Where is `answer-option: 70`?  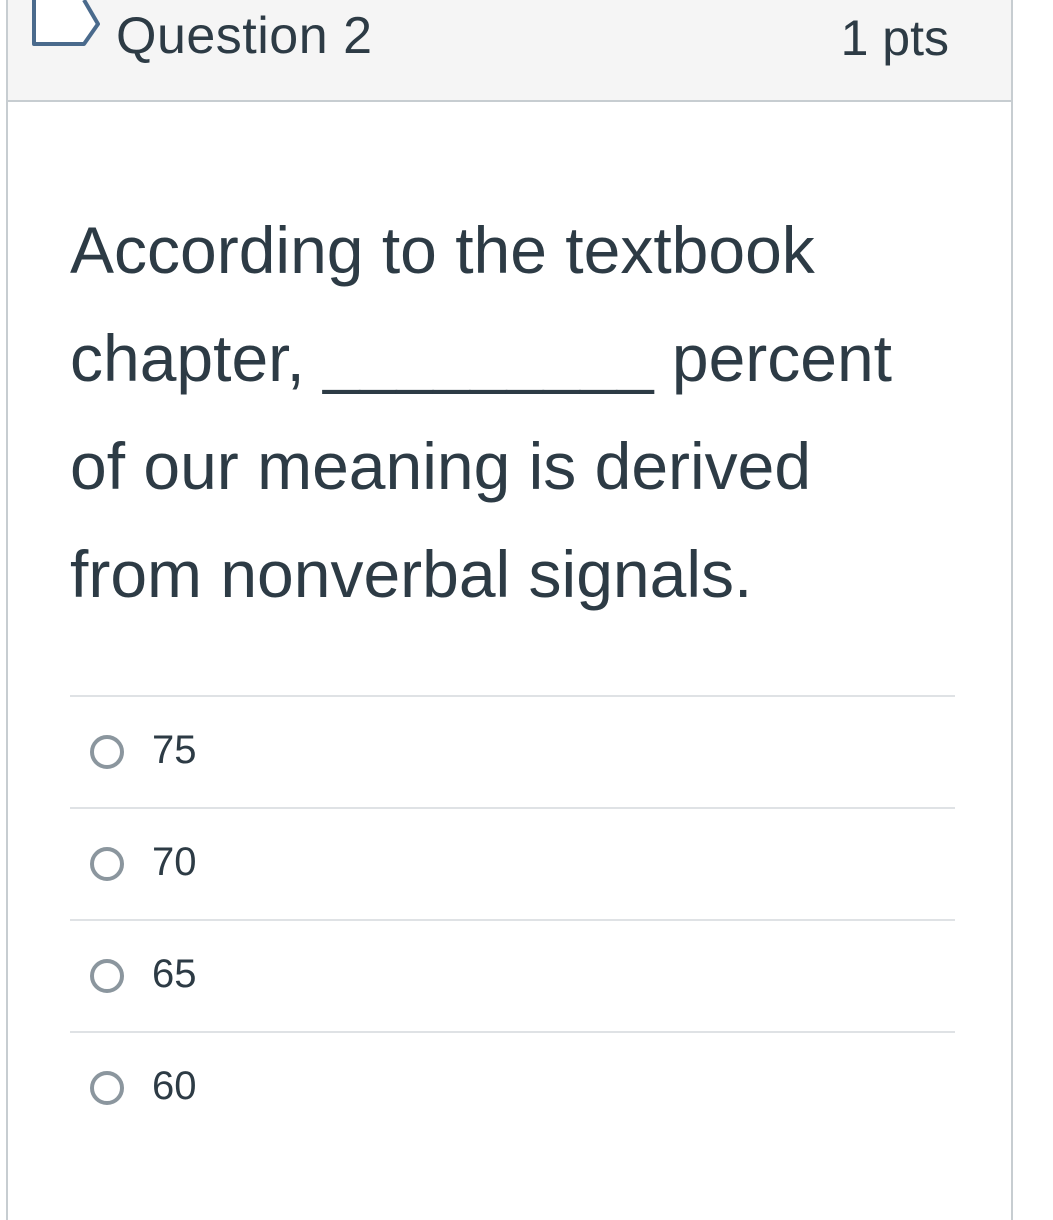 answer-option: 70 is located at coordinates (512, 863).